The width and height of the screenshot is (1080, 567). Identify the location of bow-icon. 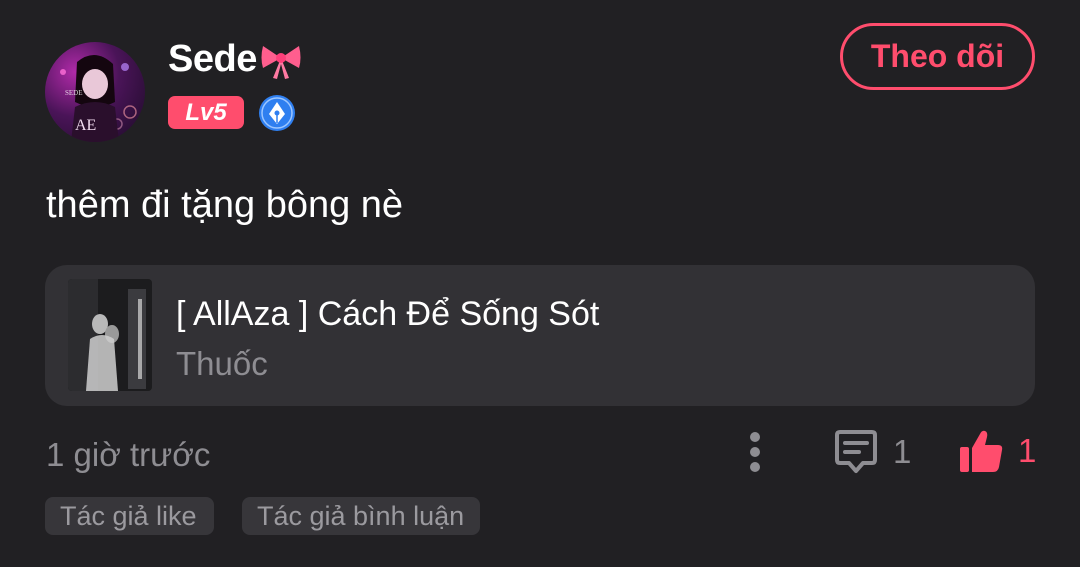
(281, 62).